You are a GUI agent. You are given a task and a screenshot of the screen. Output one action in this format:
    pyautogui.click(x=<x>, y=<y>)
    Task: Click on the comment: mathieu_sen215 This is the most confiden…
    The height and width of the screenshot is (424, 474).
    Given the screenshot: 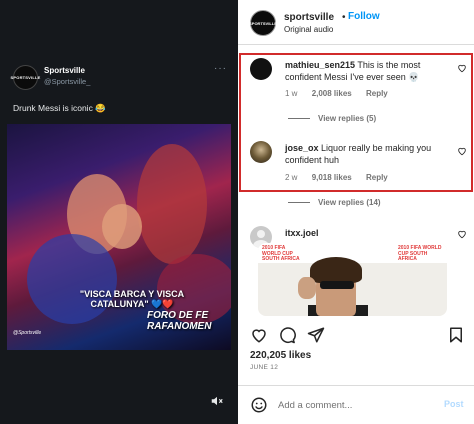 What is the action you would take?
    pyautogui.click(x=370, y=71)
    